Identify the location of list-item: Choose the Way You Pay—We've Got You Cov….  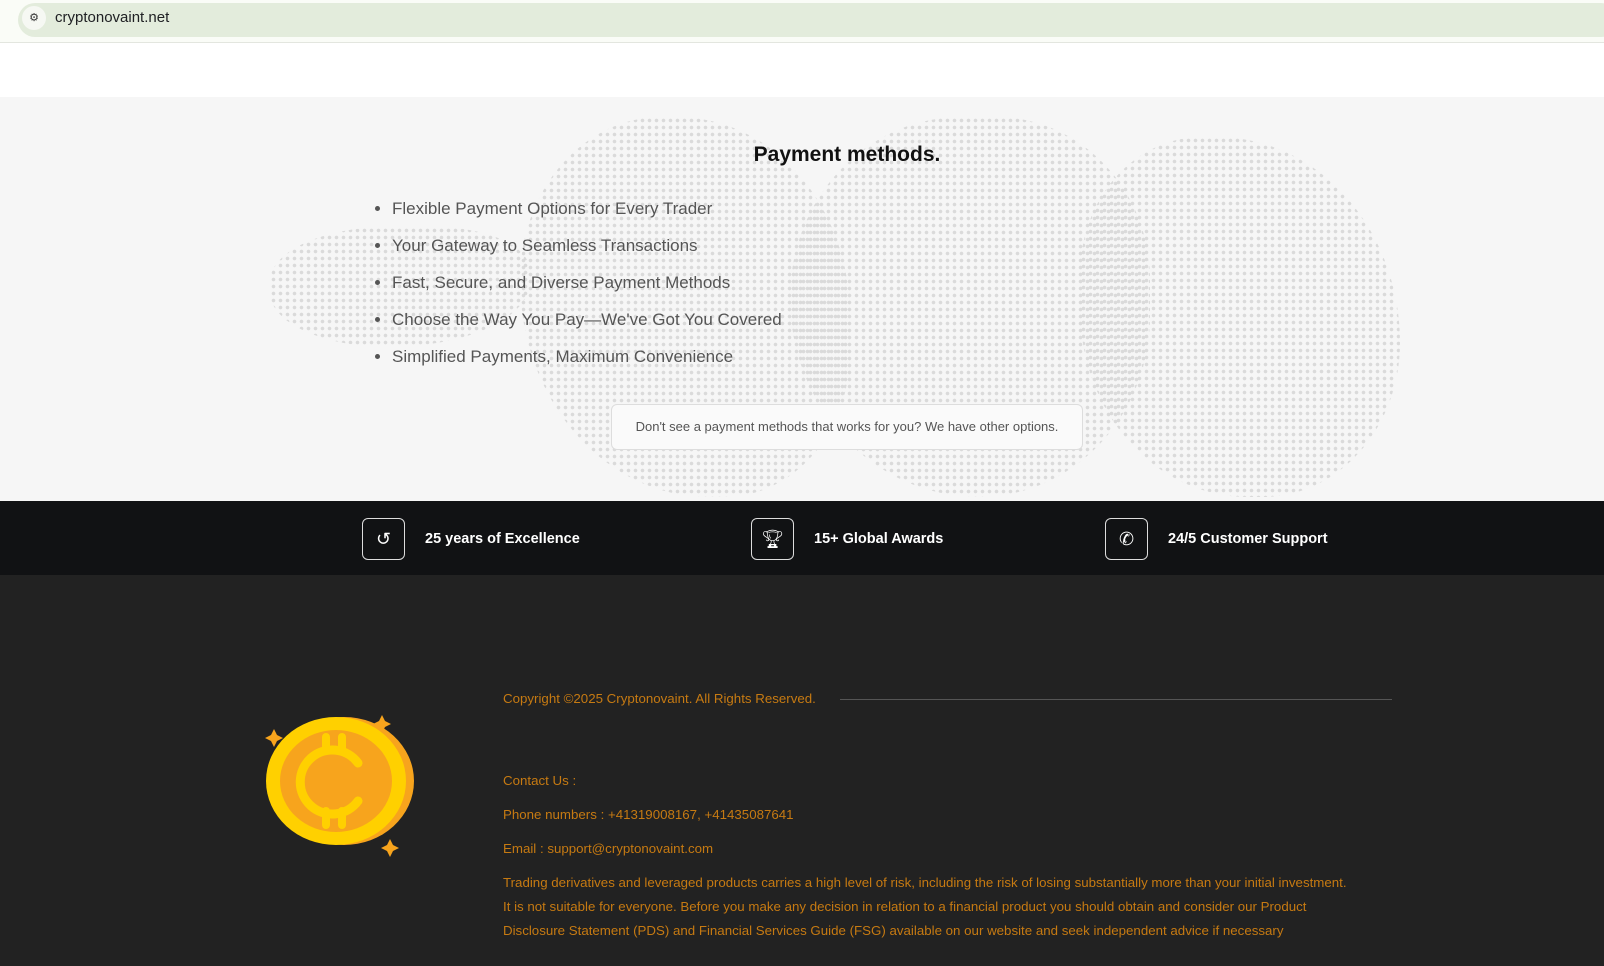
(587, 319).